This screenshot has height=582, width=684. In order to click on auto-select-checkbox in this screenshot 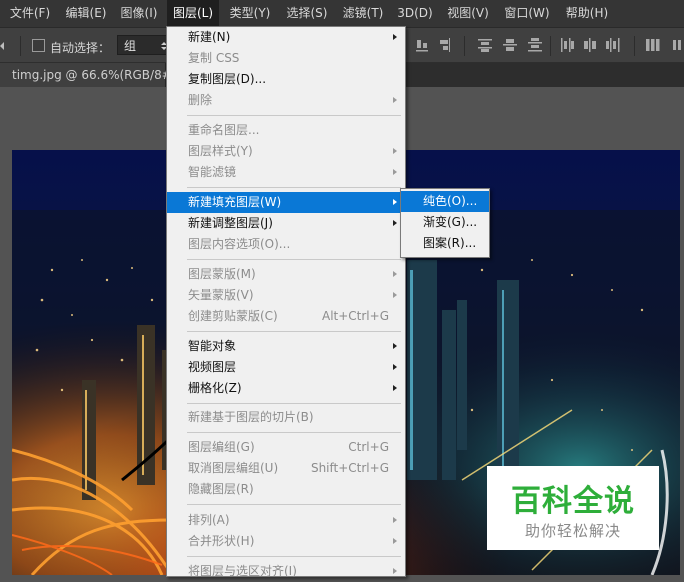, I will do `click(38, 45)`.